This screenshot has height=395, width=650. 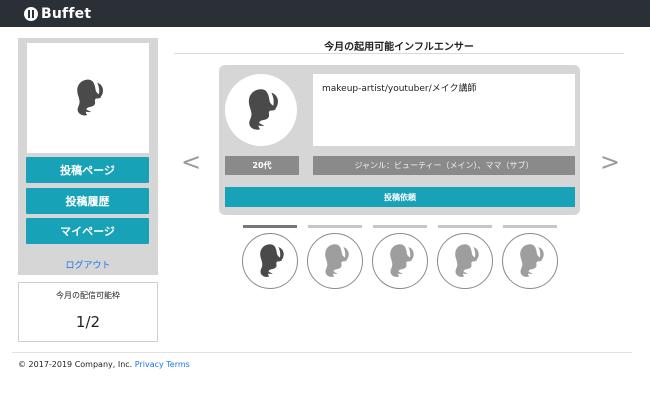 What do you see at coordinates (262, 165) in the screenshot?
I see `age-badge: 20代` at bounding box center [262, 165].